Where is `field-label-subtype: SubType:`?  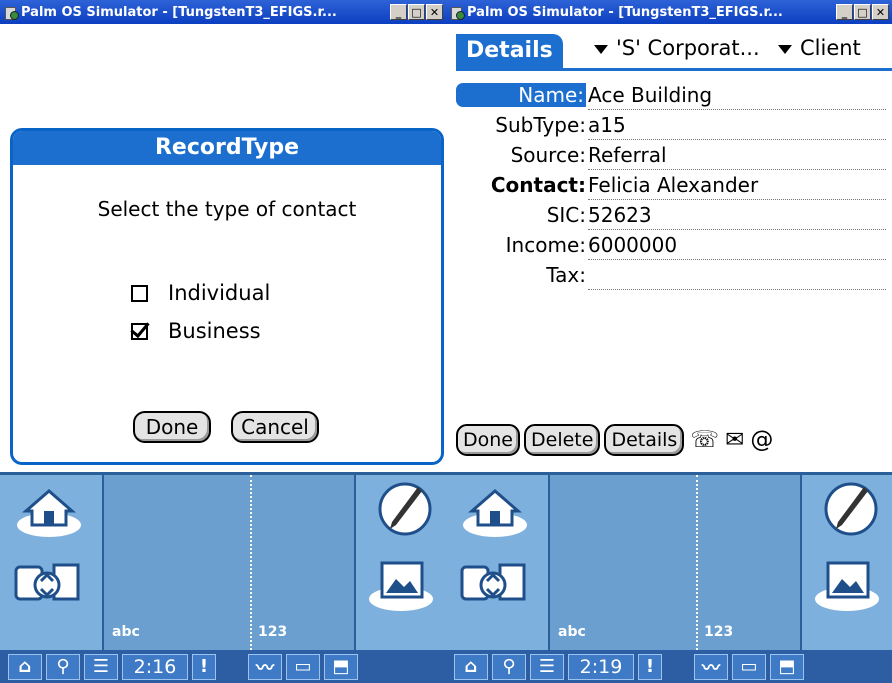 field-label-subtype: SubType: is located at coordinates (540, 125).